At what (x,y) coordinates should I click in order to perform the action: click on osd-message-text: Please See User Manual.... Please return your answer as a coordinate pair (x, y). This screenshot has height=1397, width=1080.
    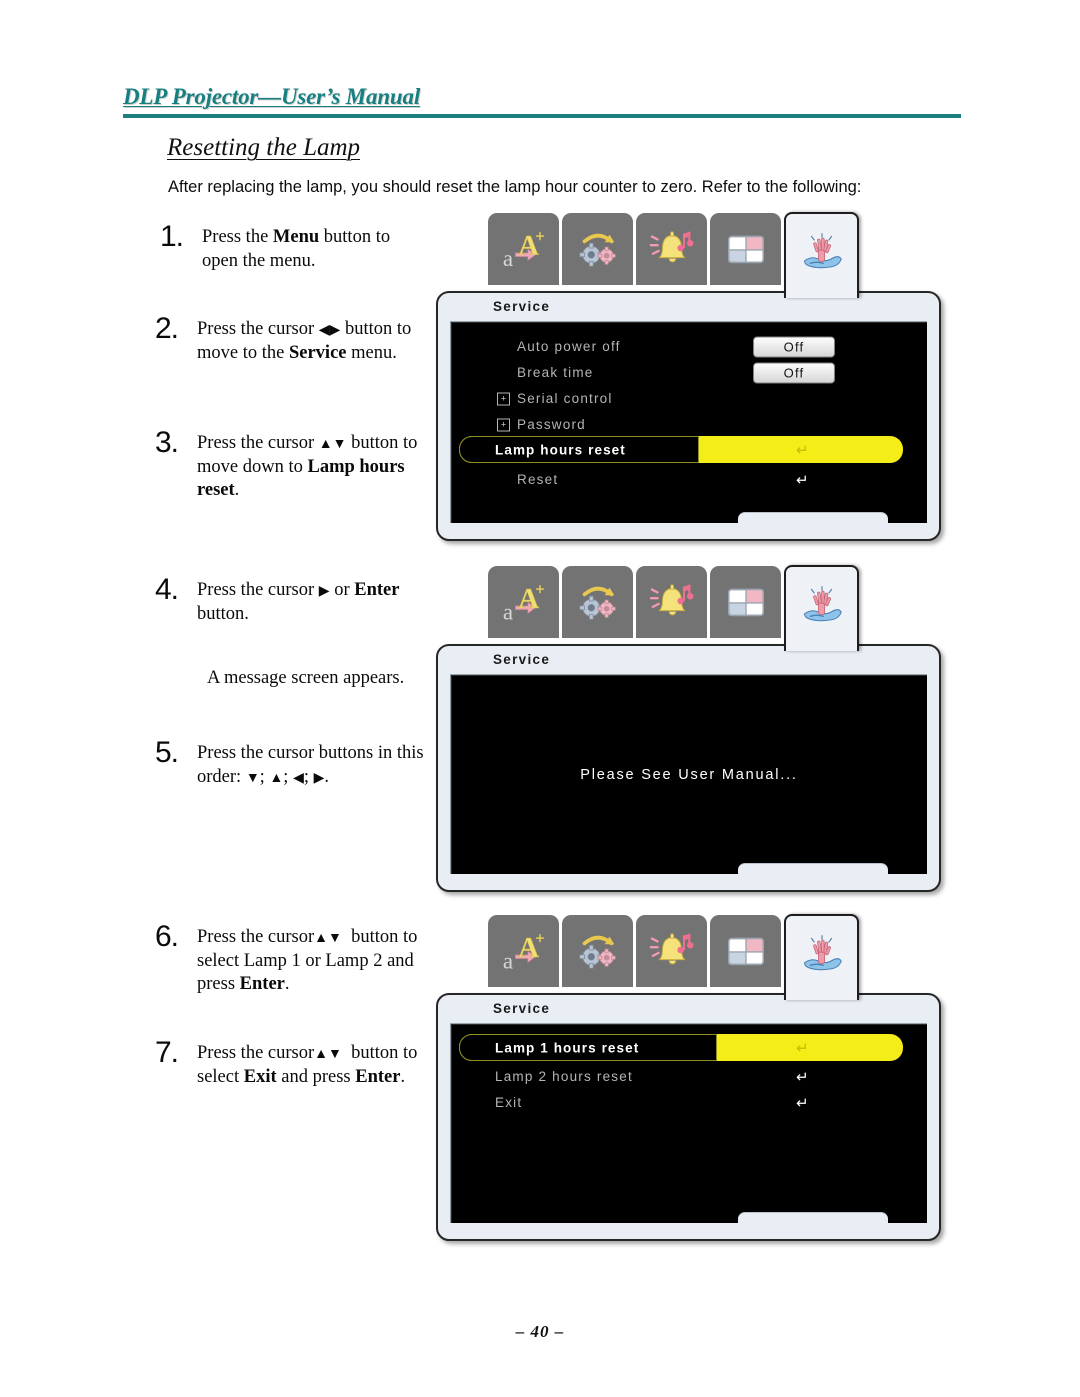
    Looking at the image, I should click on (689, 774).